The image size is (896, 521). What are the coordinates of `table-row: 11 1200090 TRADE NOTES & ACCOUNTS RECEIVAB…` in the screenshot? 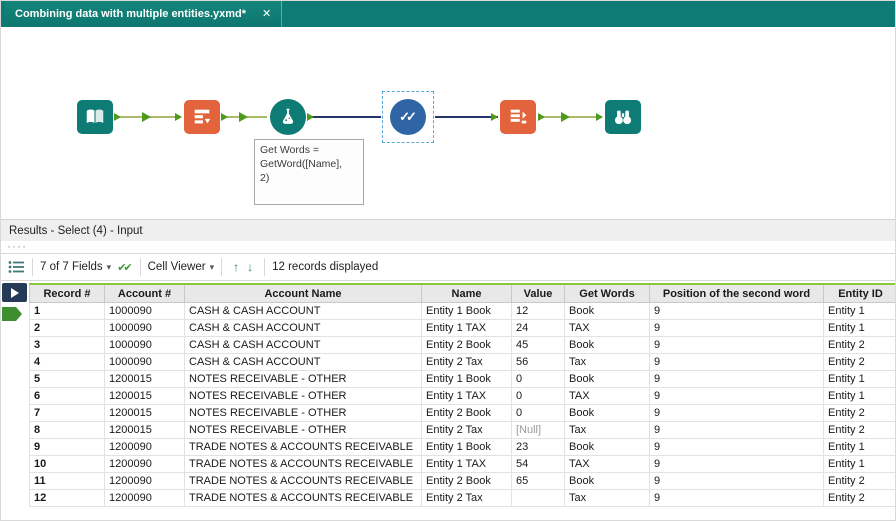 It's located at (462, 481).